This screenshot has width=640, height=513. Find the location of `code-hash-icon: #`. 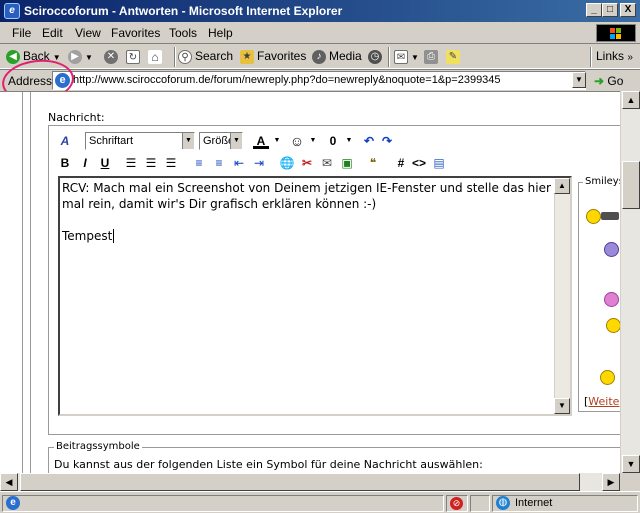

code-hash-icon: # is located at coordinates (401, 163).